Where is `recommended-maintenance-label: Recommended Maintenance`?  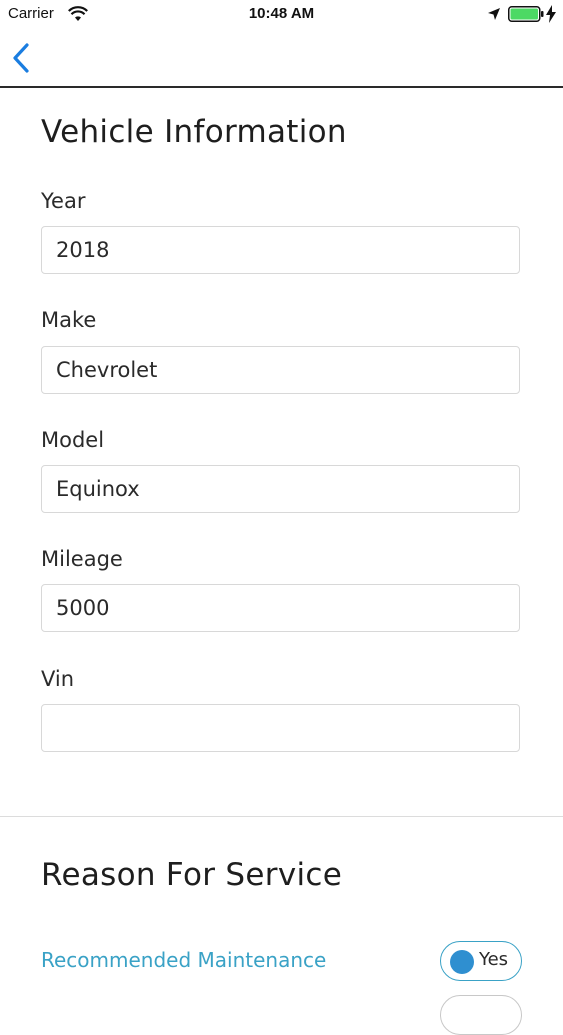 recommended-maintenance-label: Recommended Maintenance is located at coordinates (184, 960).